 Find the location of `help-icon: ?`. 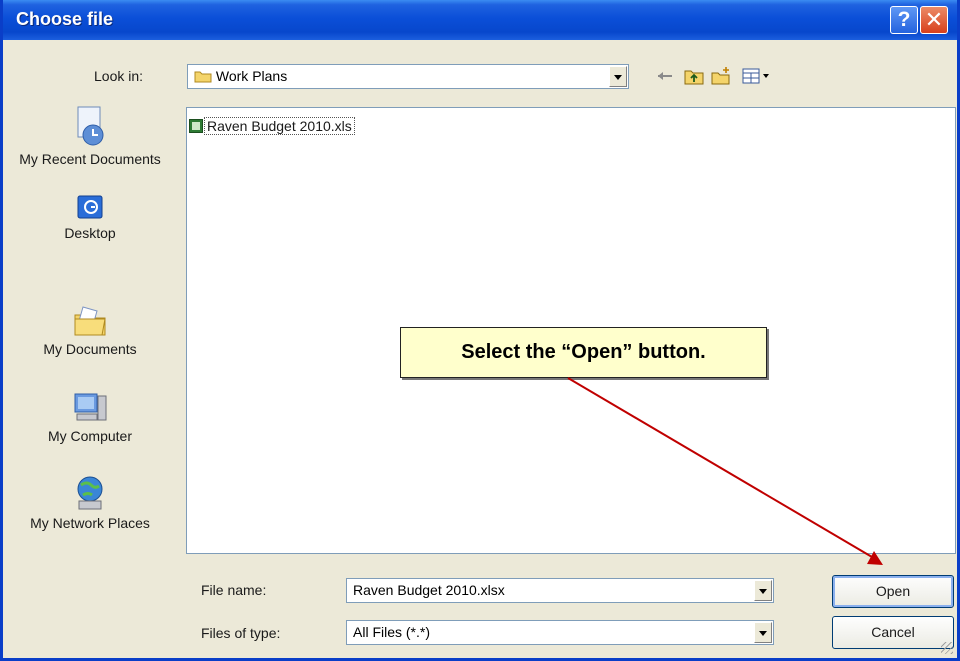

help-icon: ? is located at coordinates (904, 19).